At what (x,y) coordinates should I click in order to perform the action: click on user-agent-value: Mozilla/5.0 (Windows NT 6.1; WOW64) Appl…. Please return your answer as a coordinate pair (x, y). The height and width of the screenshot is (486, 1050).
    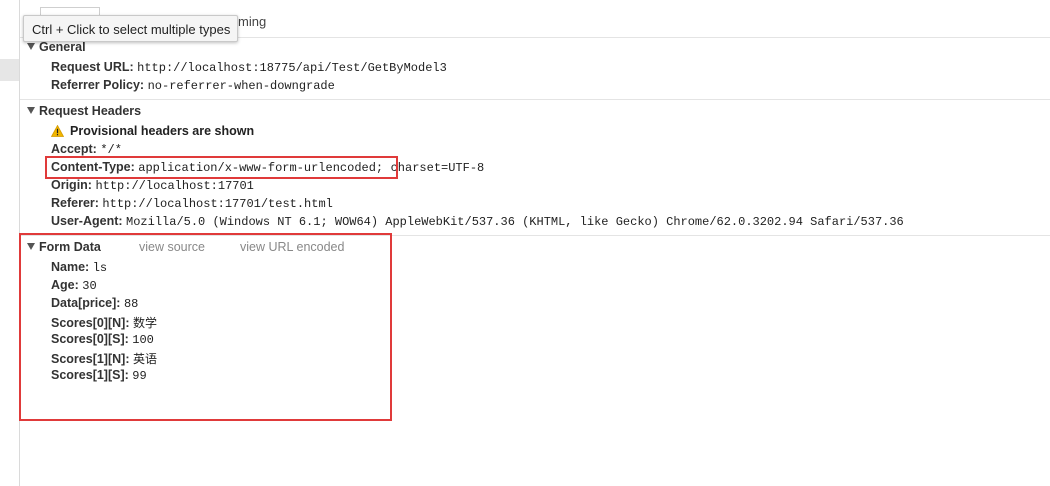
    Looking at the image, I should click on (515, 222).